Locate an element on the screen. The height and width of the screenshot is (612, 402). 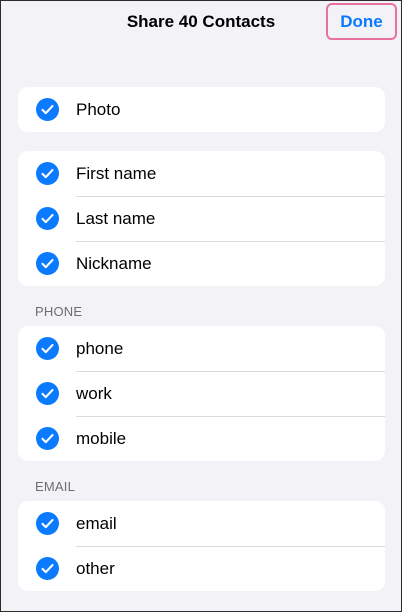
option-row-mobile: mobile is located at coordinates (201, 438).